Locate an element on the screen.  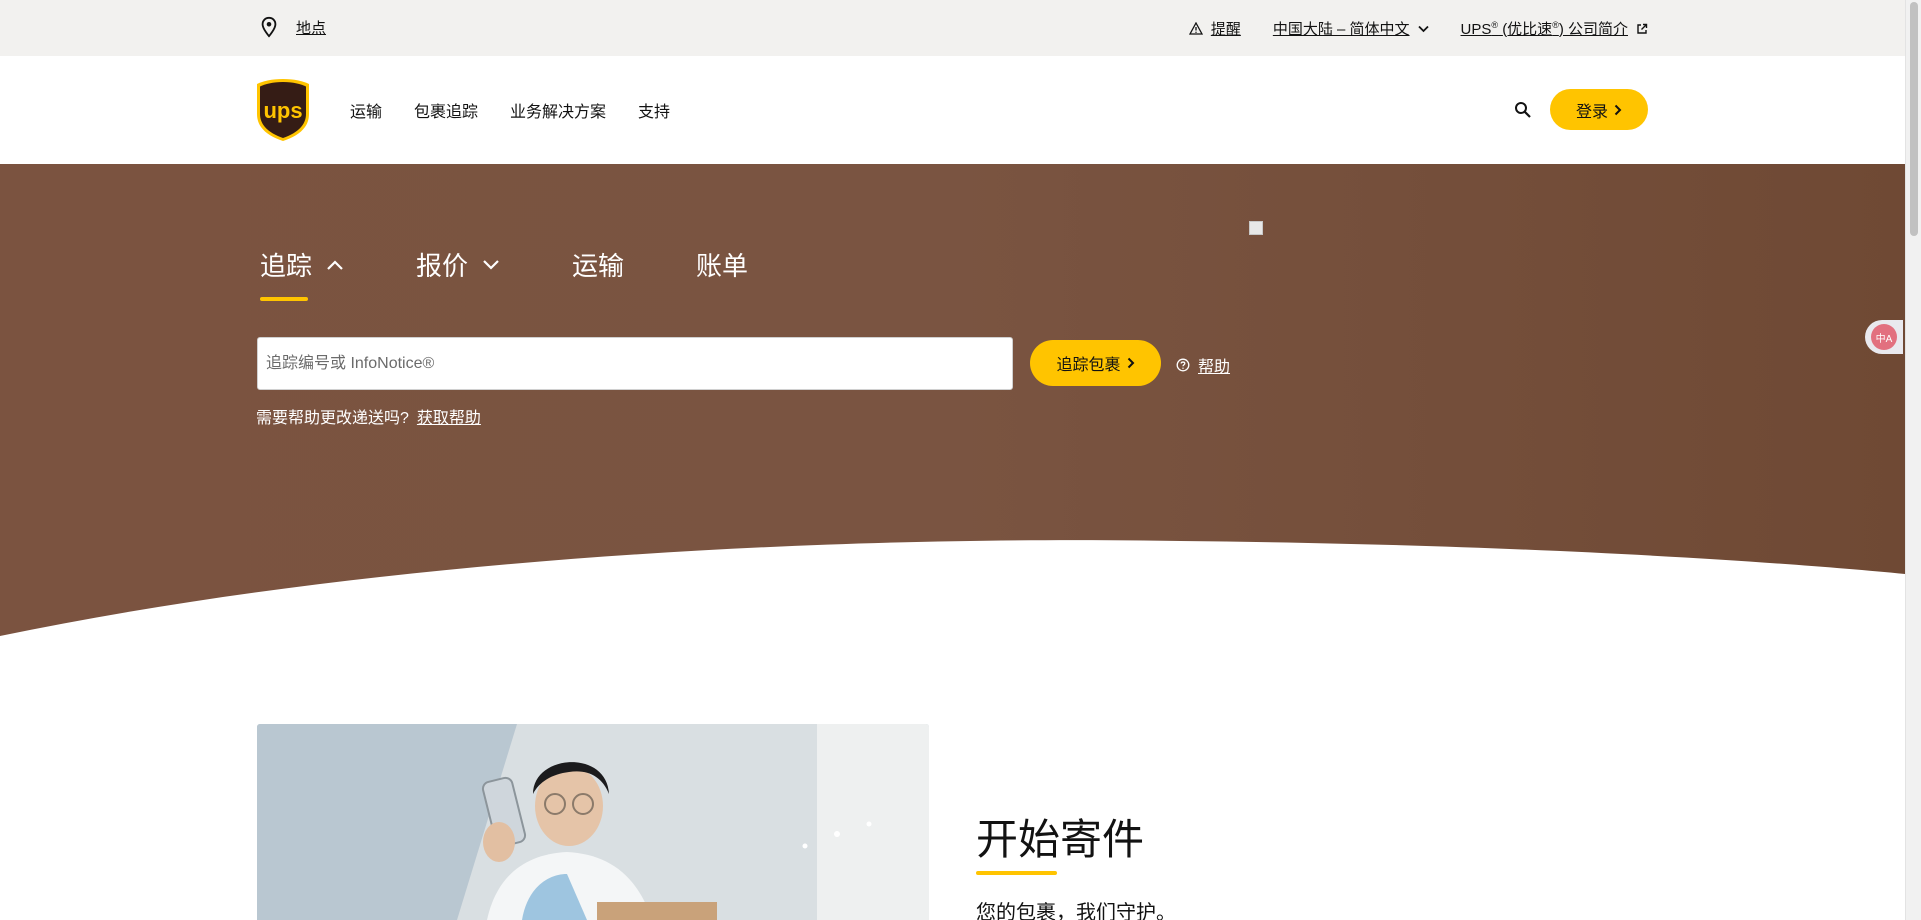
about-ups-link: UPS® (优比速®) 公司简介 is located at coordinates (1554, 28).